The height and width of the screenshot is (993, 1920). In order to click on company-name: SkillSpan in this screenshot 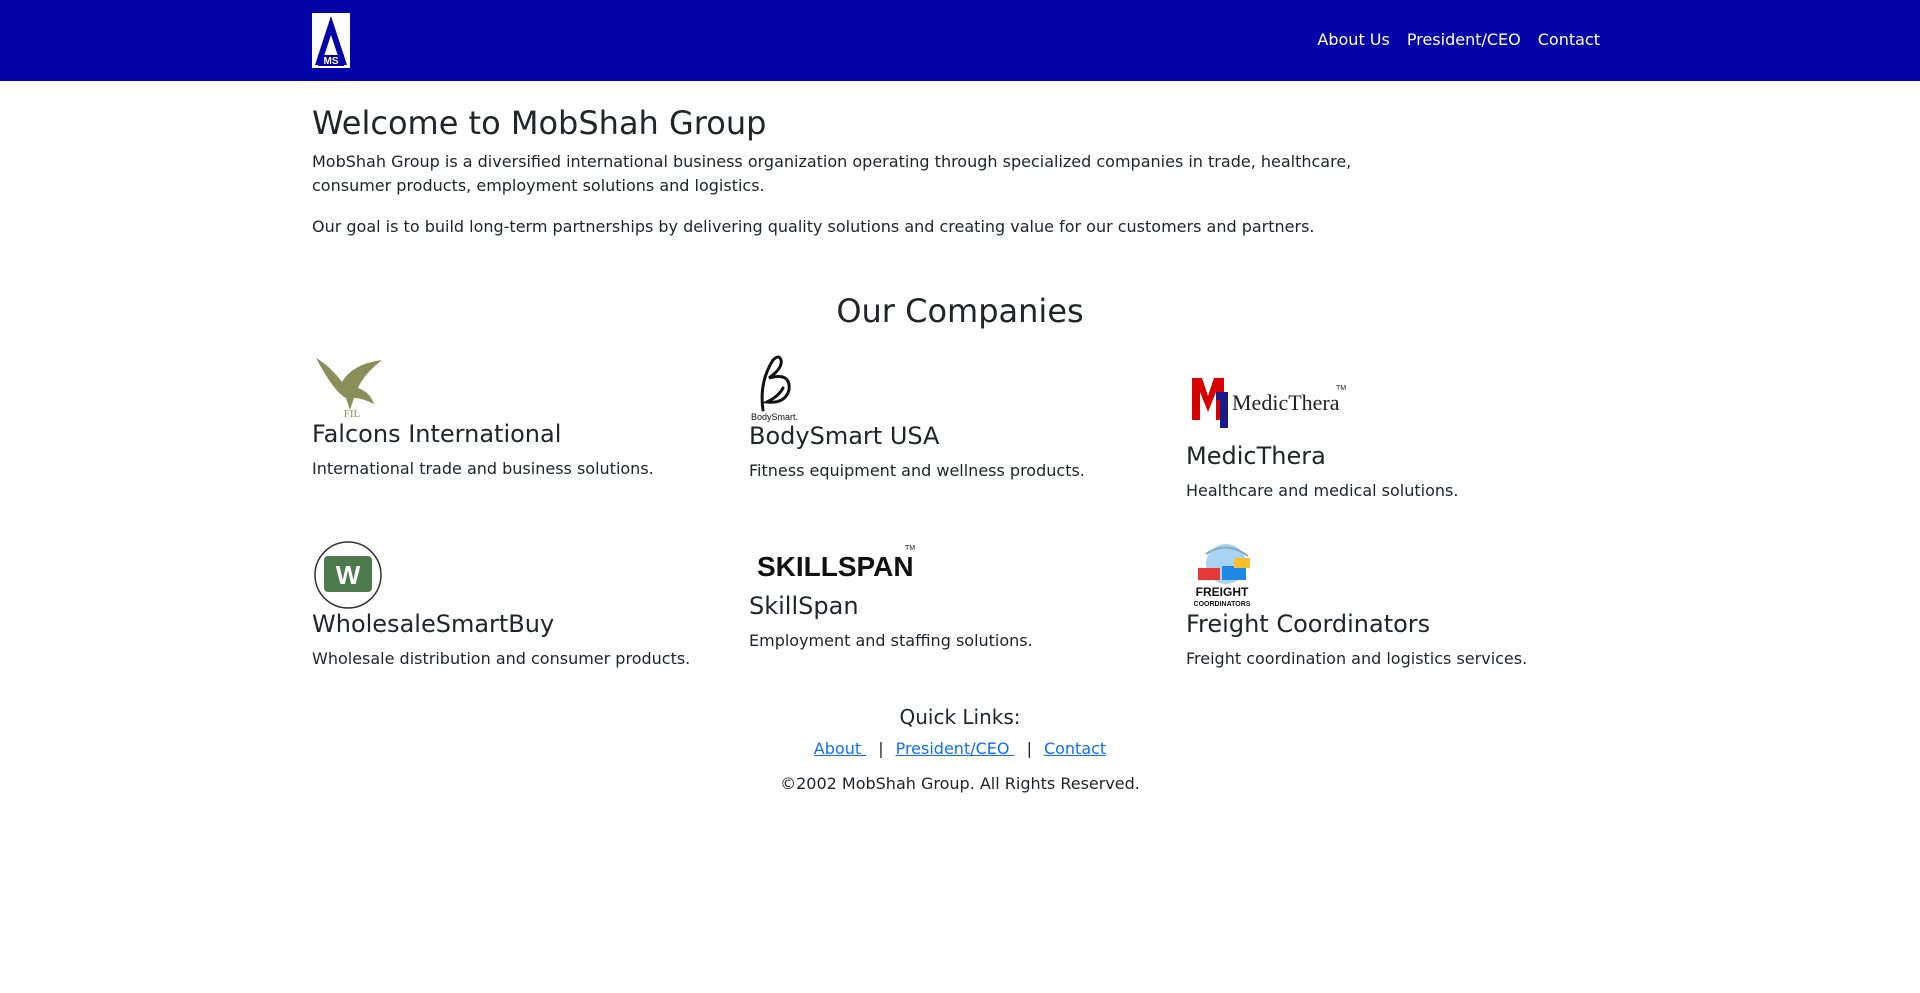, I will do `click(804, 606)`.